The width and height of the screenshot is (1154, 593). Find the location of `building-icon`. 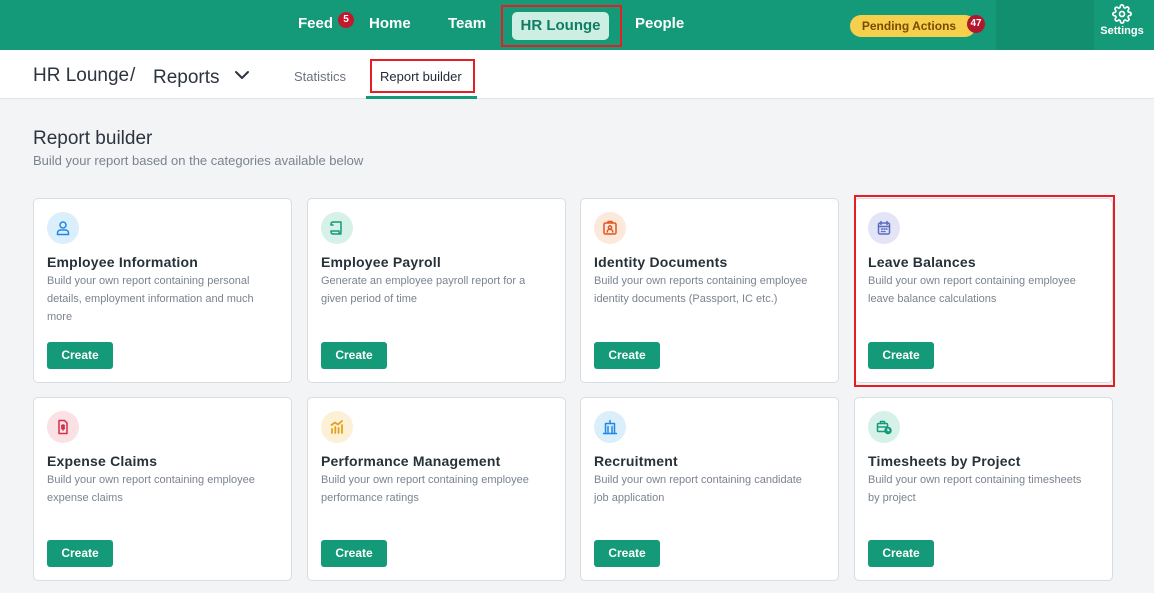

building-icon is located at coordinates (610, 427).